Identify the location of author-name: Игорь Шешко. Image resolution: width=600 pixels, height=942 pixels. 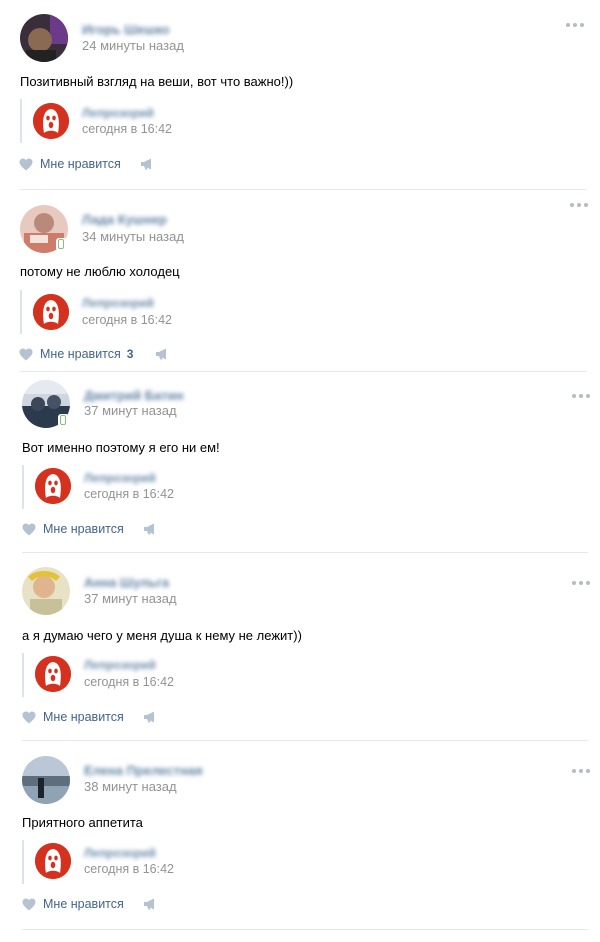
(125, 29).